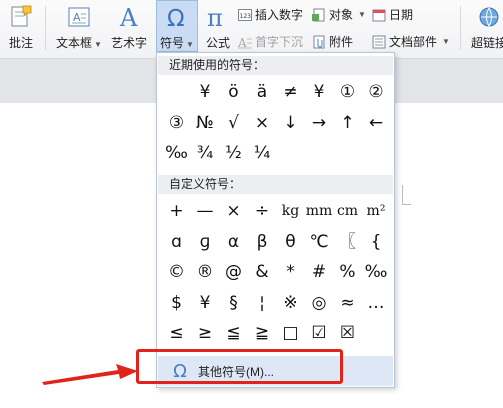  Describe the element at coordinates (376, 242) in the screenshot. I see `symbol-cell: {` at that location.